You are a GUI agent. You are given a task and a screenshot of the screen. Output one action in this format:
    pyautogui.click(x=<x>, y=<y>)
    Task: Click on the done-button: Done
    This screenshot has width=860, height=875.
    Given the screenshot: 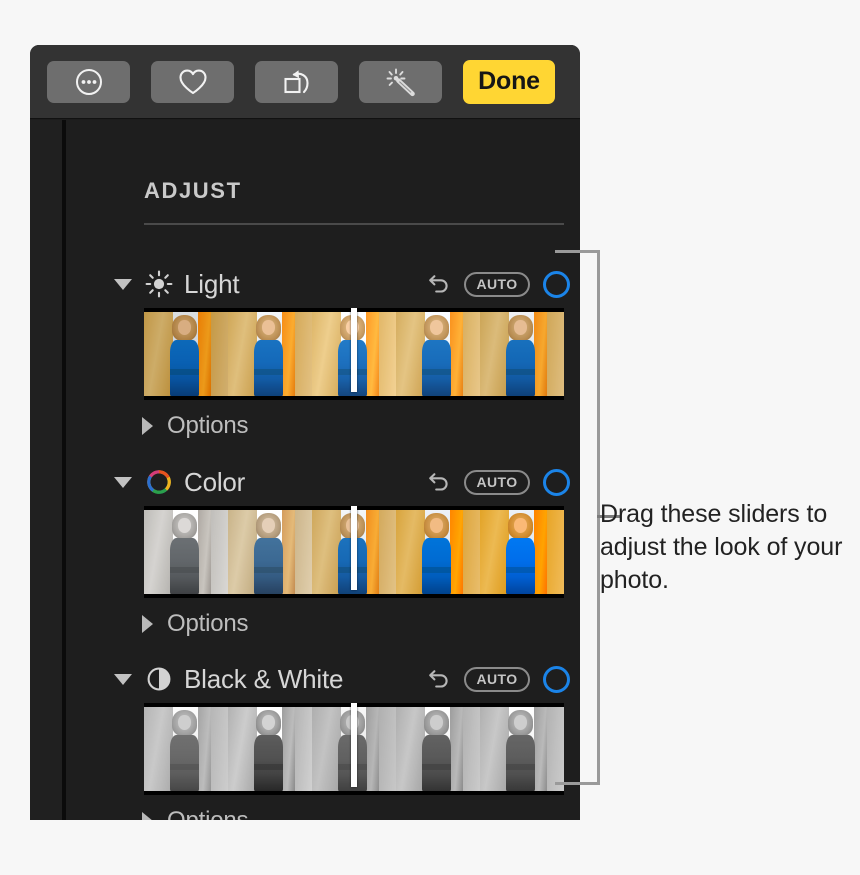 What is the action you would take?
    pyautogui.click(x=509, y=81)
    